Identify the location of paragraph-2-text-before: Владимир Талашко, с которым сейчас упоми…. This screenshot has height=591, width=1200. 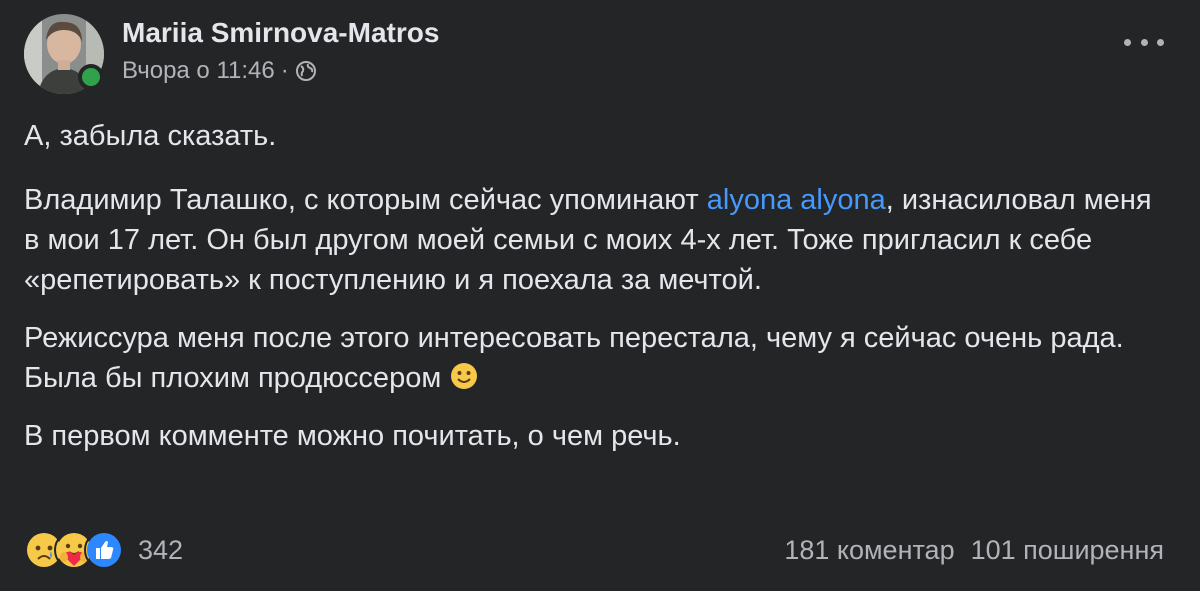
(365, 200).